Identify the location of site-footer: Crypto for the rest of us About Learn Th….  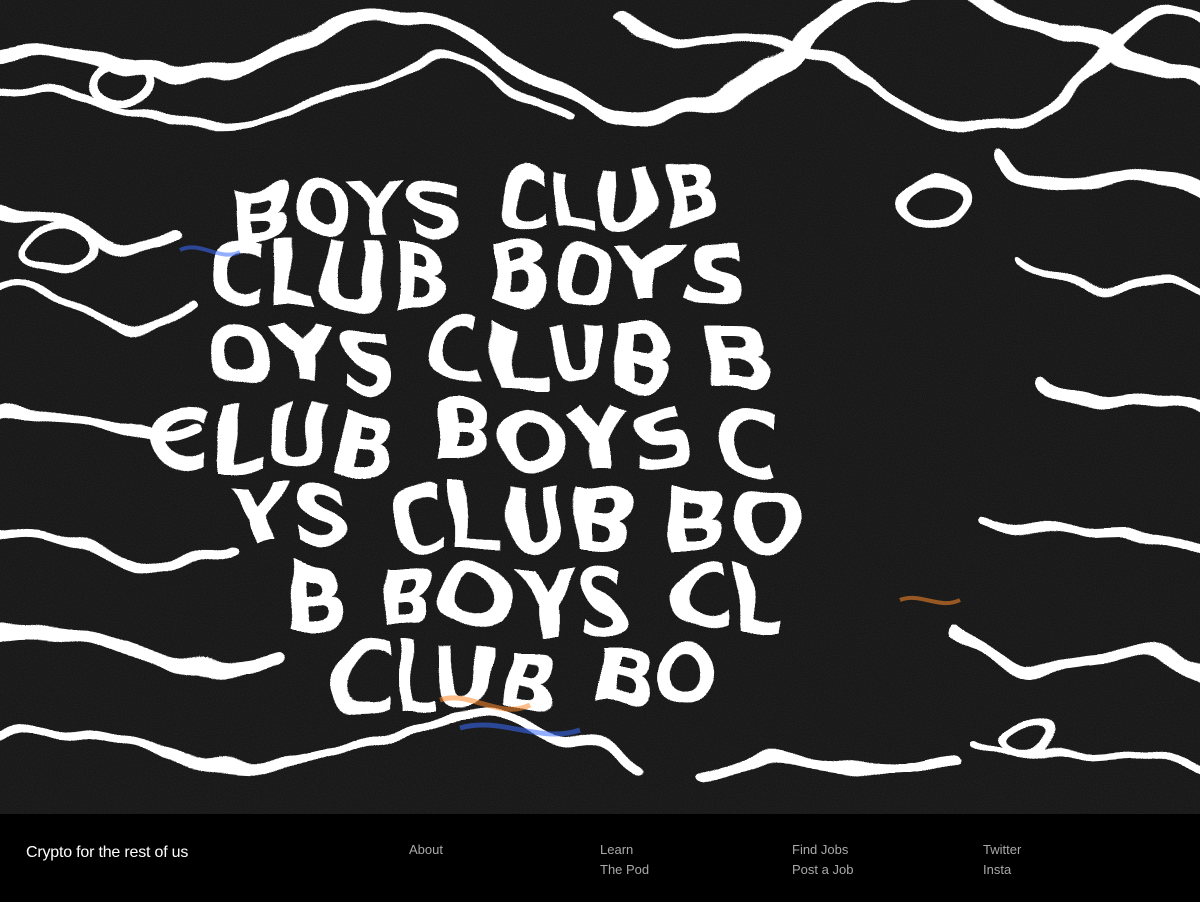
(600, 858).